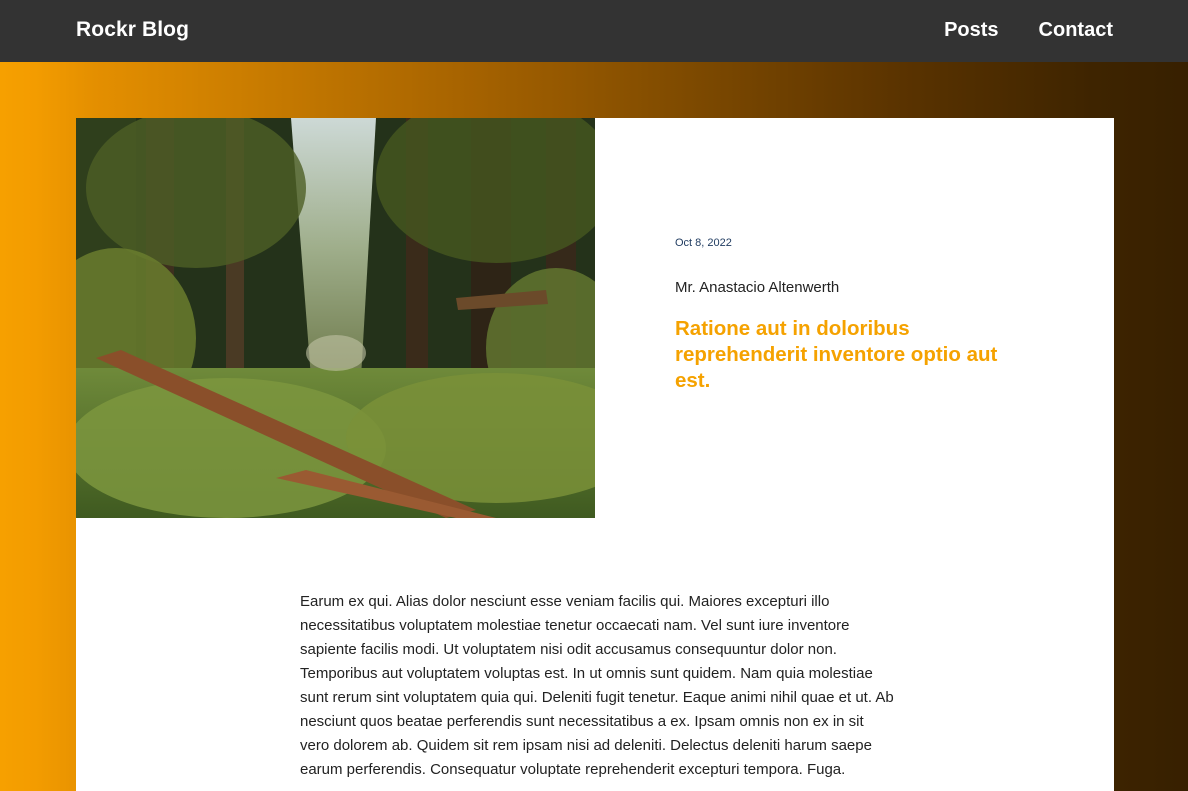 The image size is (1188, 791). I want to click on post-date: Oct 8, 2022, so click(703, 243).